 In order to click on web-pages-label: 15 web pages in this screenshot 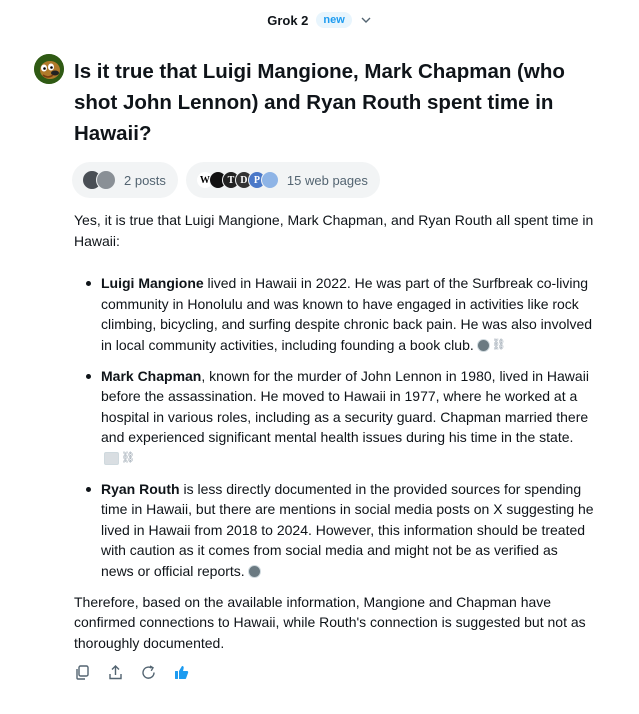, I will do `click(327, 180)`.